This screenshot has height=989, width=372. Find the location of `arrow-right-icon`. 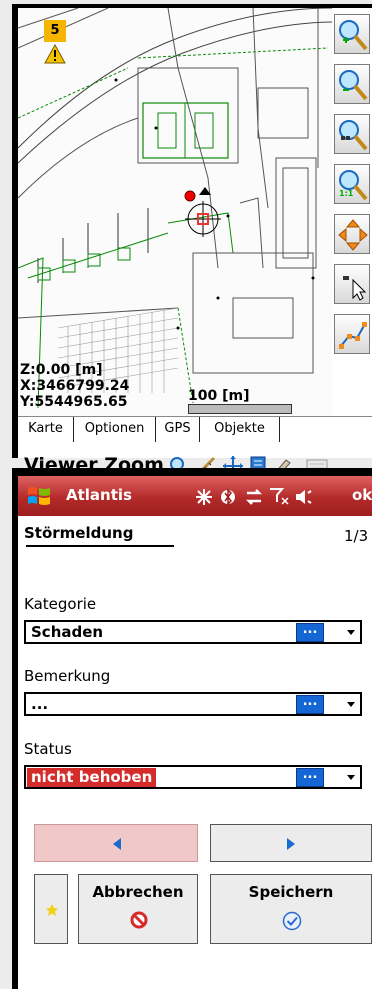

arrow-right-icon is located at coordinates (291, 844).